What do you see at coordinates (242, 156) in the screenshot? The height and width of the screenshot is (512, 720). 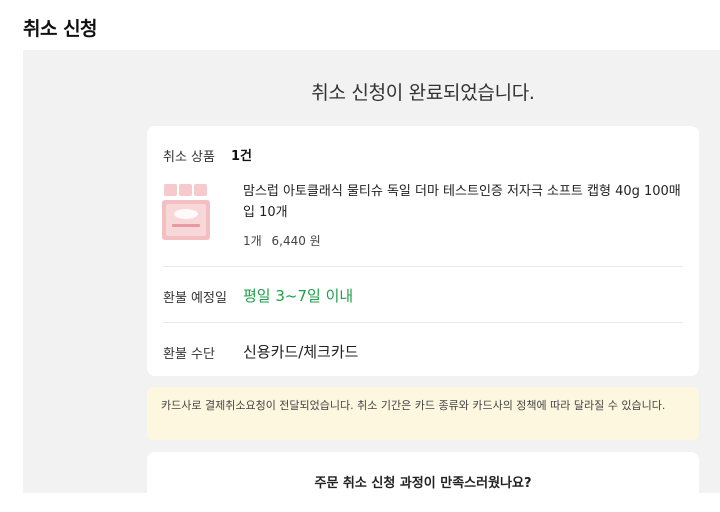 I see `cancel-items-count: 1건` at bounding box center [242, 156].